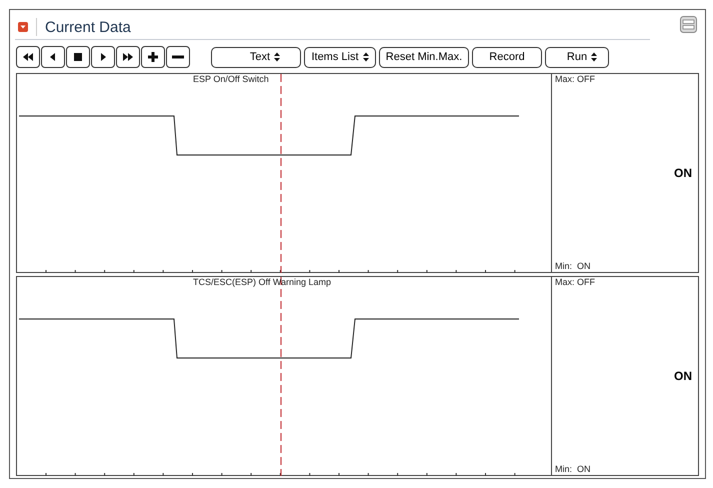 The height and width of the screenshot is (488, 713). I want to click on fast-forward-button, so click(128, 57).